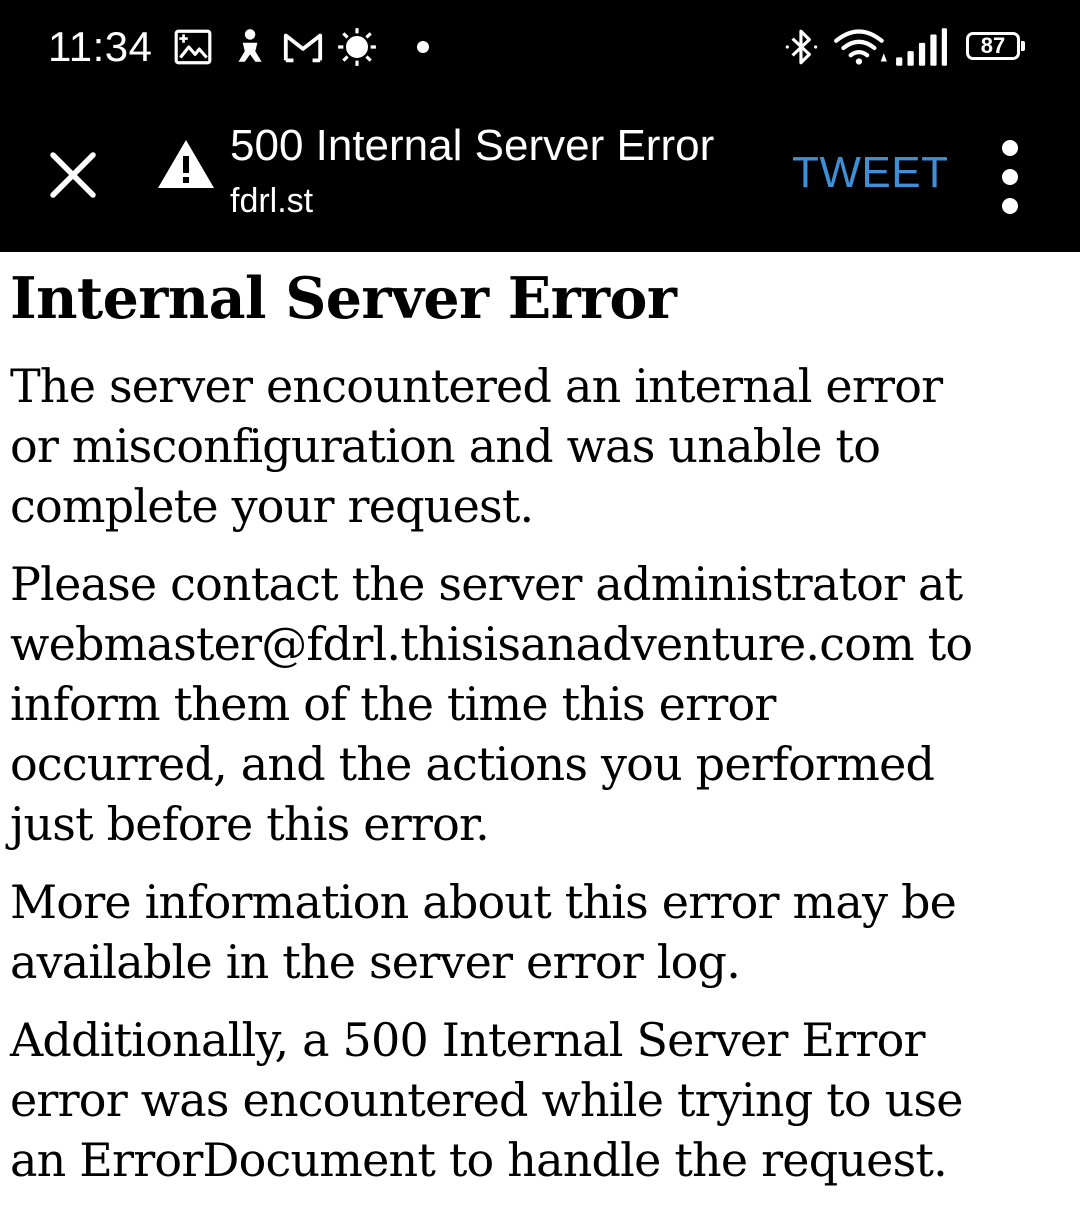 The width and height of the screenshot is (1080, 1223). Describe the element at coordinates (491, 644) in the screenshot. I see `text-line: webmaster@fdrl.thisisanadventure.com to` at that location.